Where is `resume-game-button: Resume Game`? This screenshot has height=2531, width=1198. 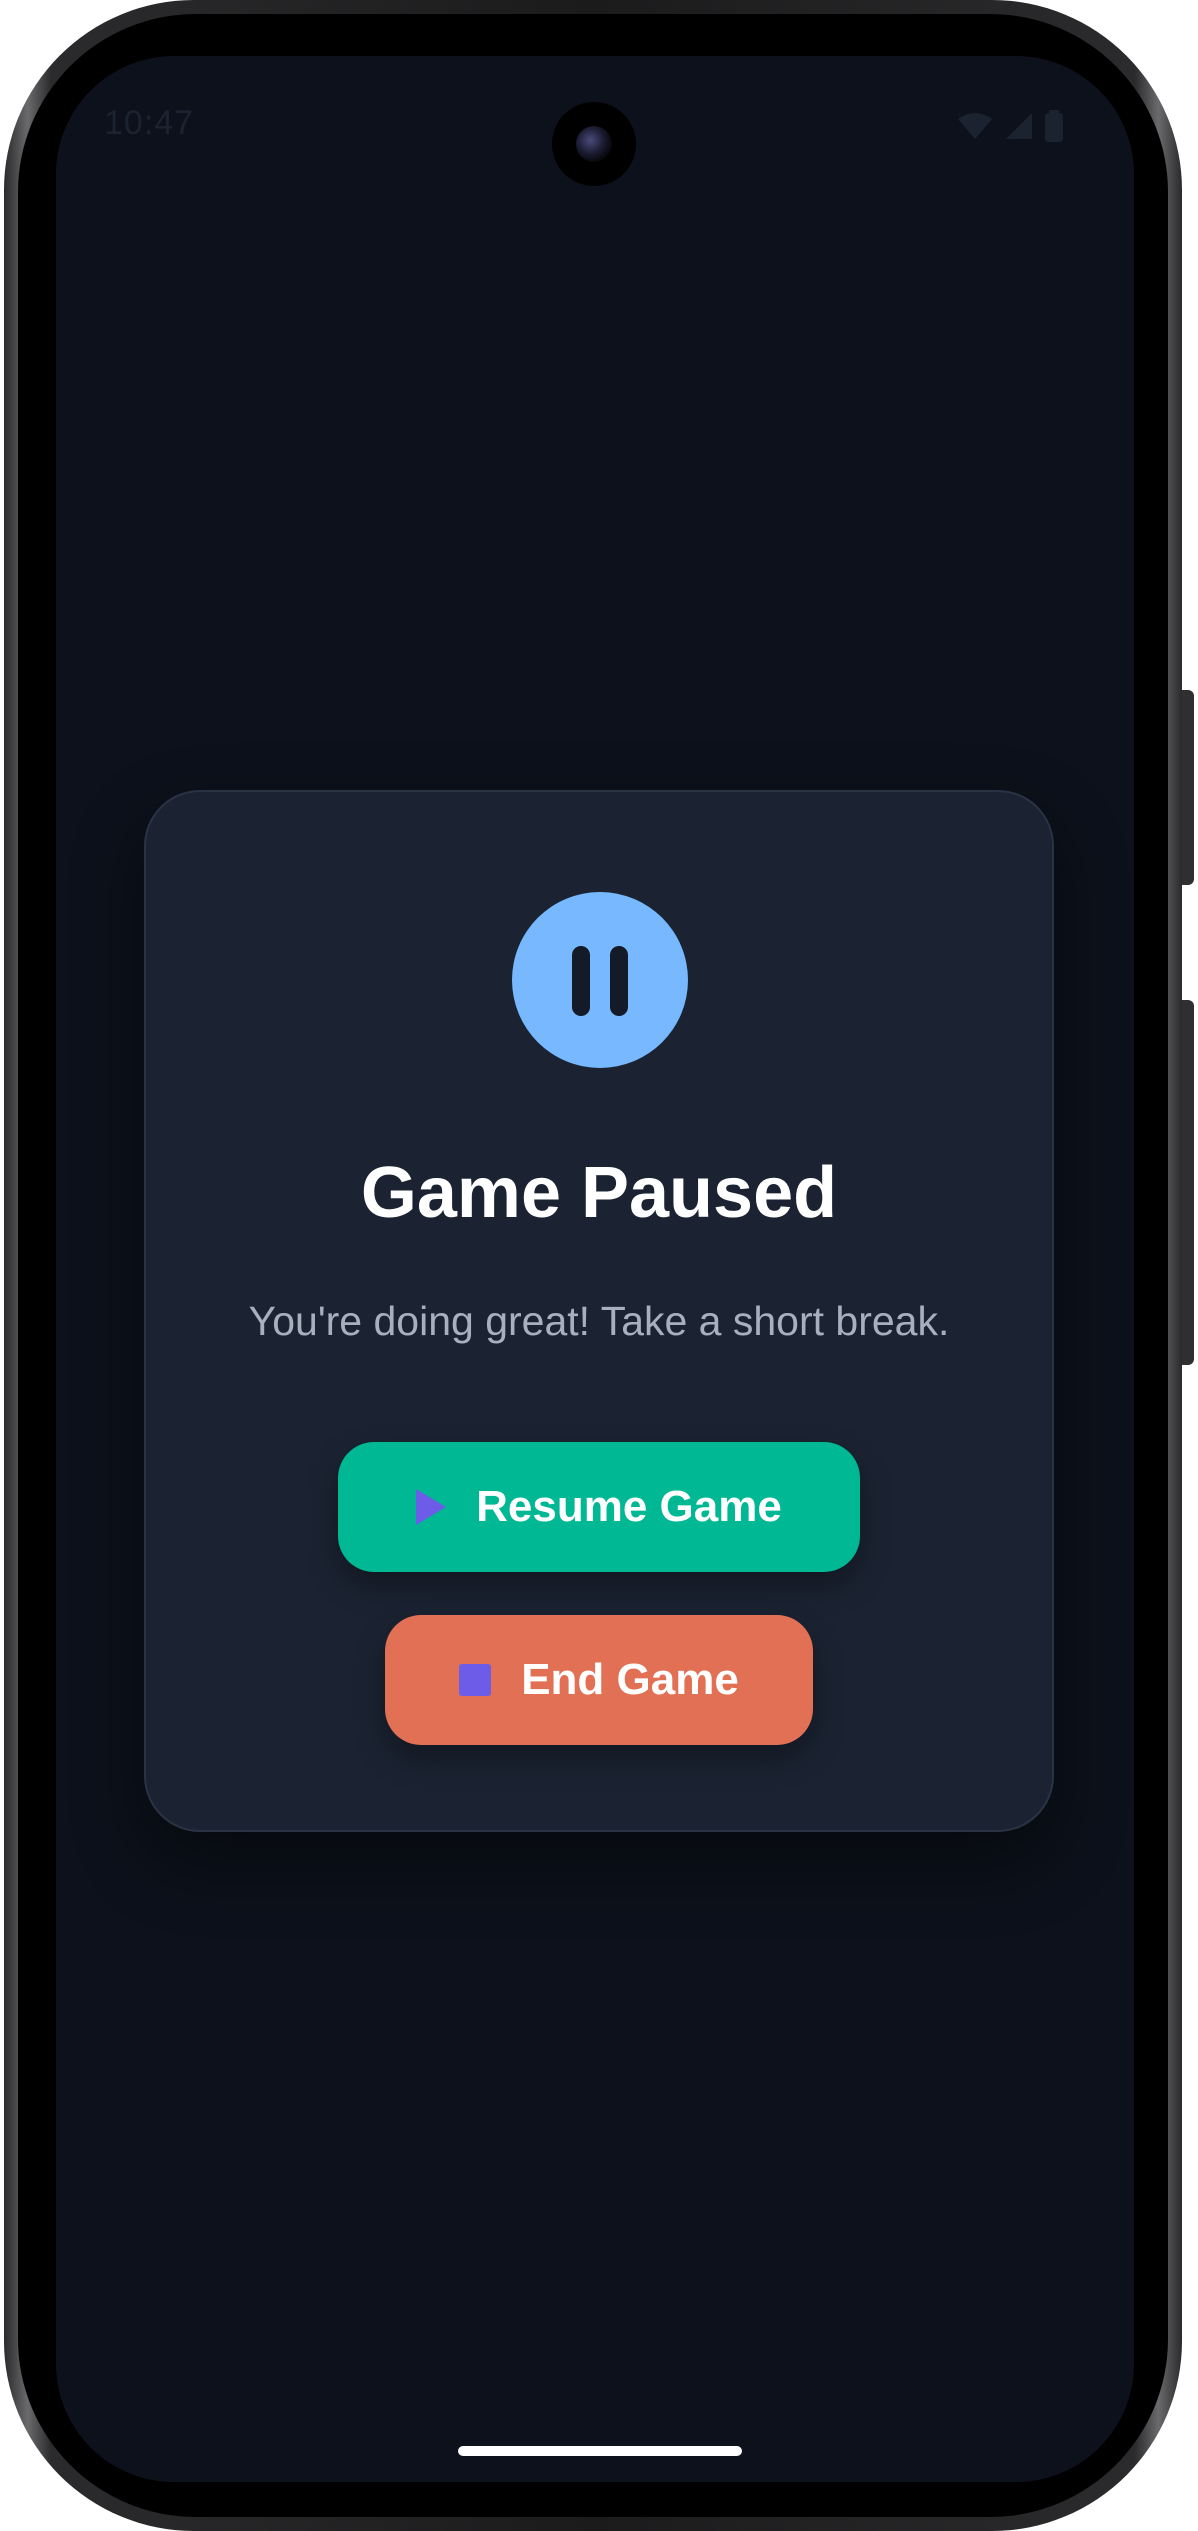
resume-game-button: Resume Game is located at coordinates (599, 1507).